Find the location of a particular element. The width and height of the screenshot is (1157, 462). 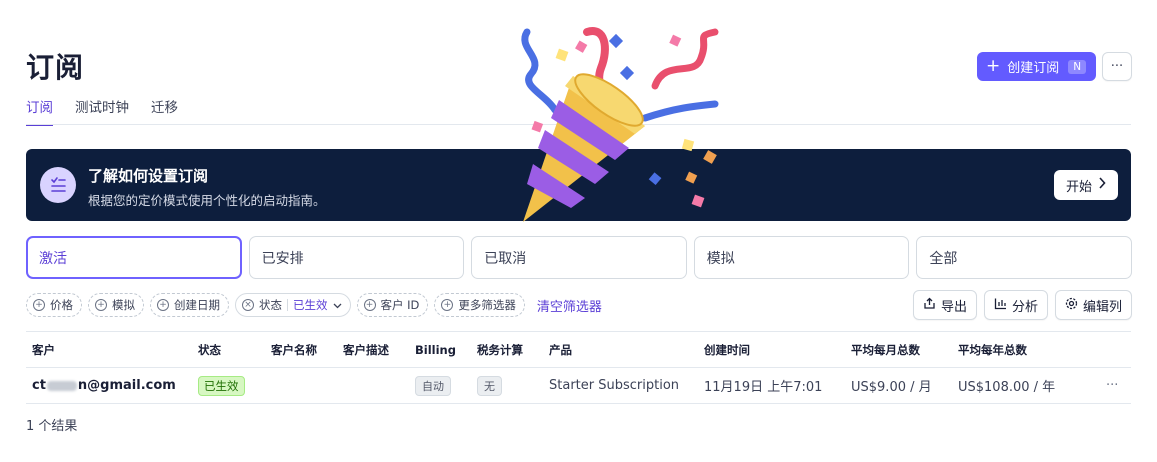

table-actions: 导出 分析 编辑列 is located at coordinates (1022, 305).